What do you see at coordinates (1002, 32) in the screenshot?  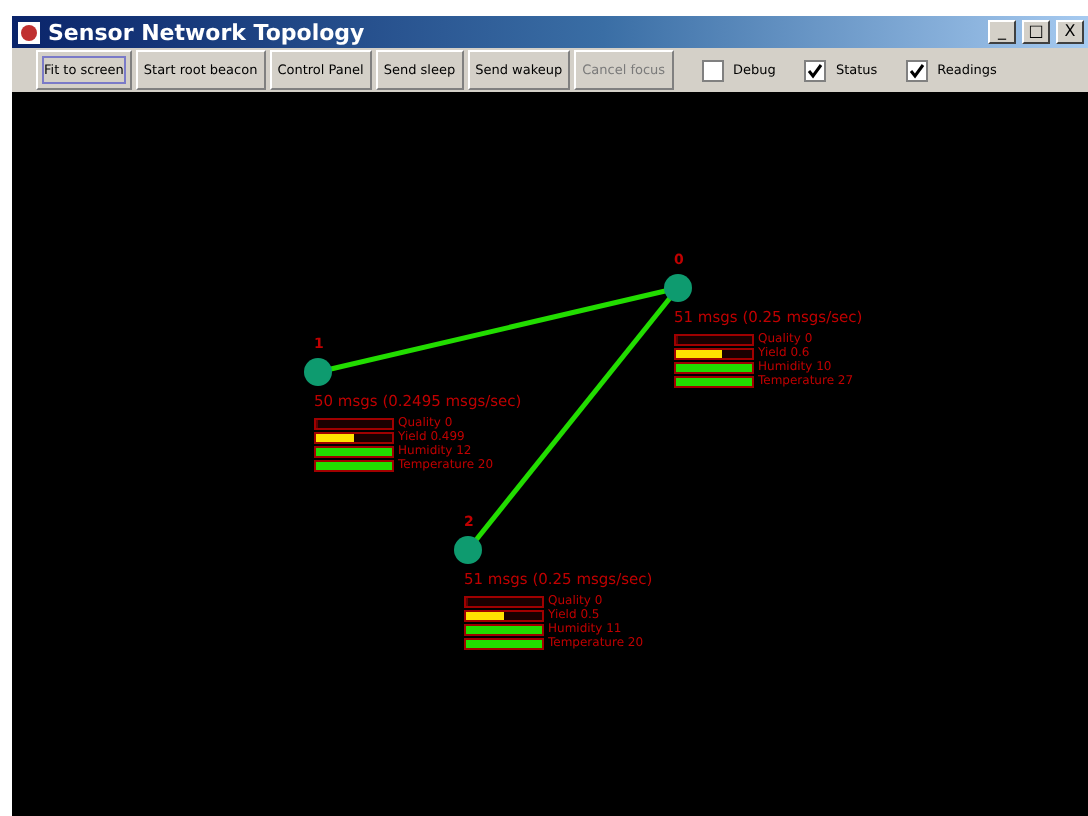 I see `window-control-button: _` at bounding box center [1002, 32].